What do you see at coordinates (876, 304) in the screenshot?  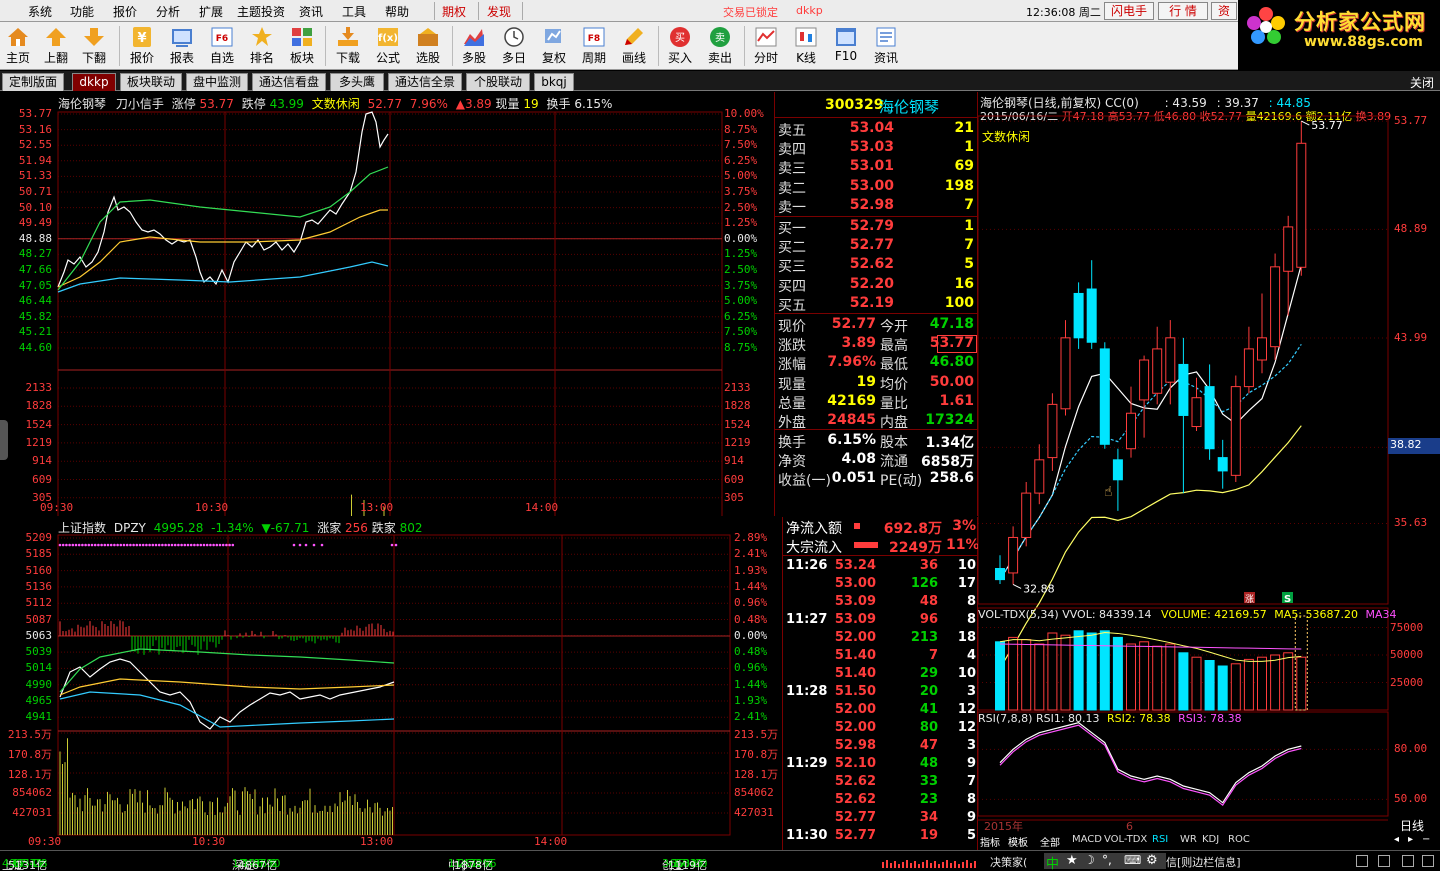 I see `bid-row: 买五 52.19 100` at bounding box center [876, 304].